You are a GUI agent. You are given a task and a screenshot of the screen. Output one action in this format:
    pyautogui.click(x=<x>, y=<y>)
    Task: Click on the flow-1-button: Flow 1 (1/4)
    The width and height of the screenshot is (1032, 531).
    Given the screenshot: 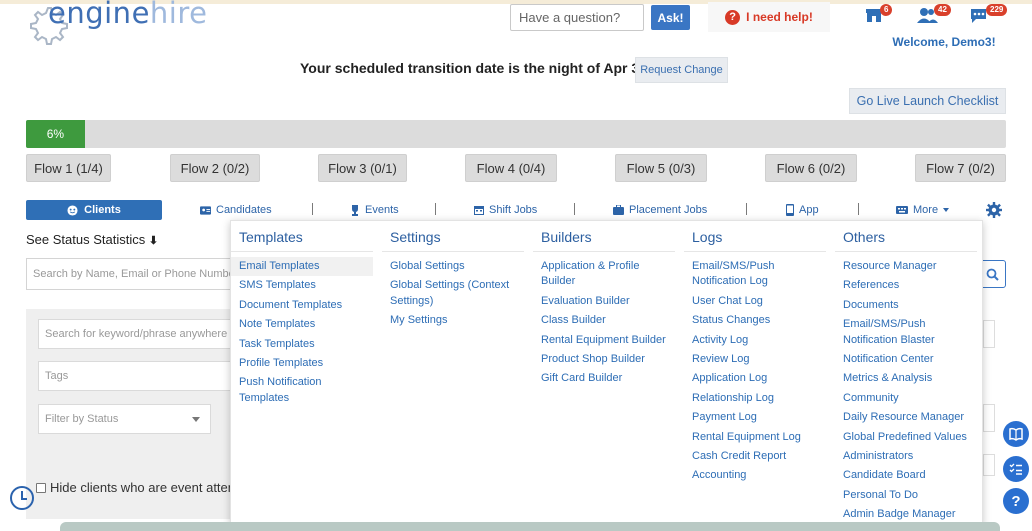 What is the action you would take?
    pyautogui.click(x=68, y=168)
    